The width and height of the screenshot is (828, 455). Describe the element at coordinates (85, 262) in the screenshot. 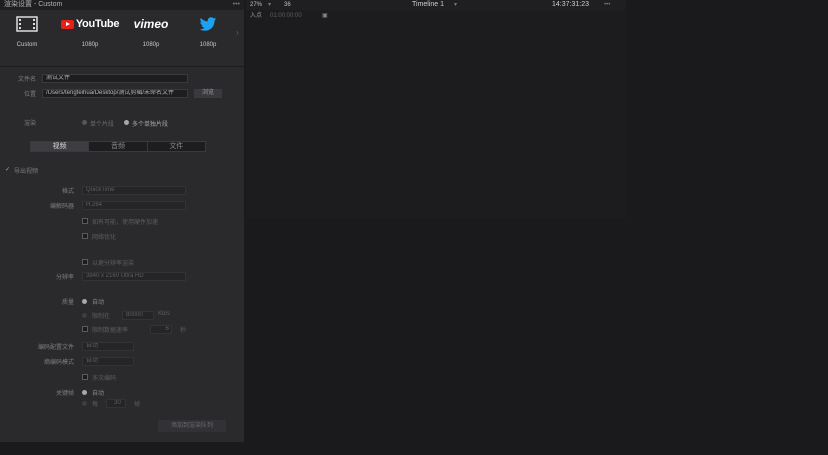

I see `scan-rate-checkbox` at that location.